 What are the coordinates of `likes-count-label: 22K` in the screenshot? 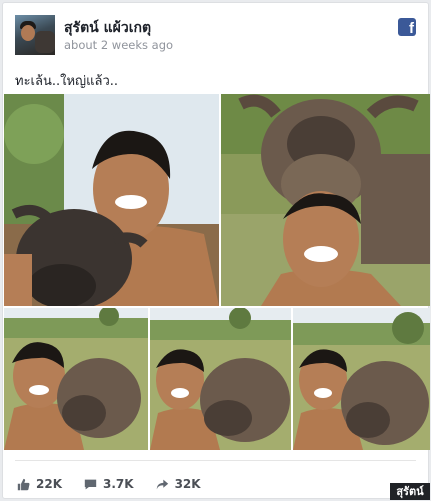 It's located at (49, 484).